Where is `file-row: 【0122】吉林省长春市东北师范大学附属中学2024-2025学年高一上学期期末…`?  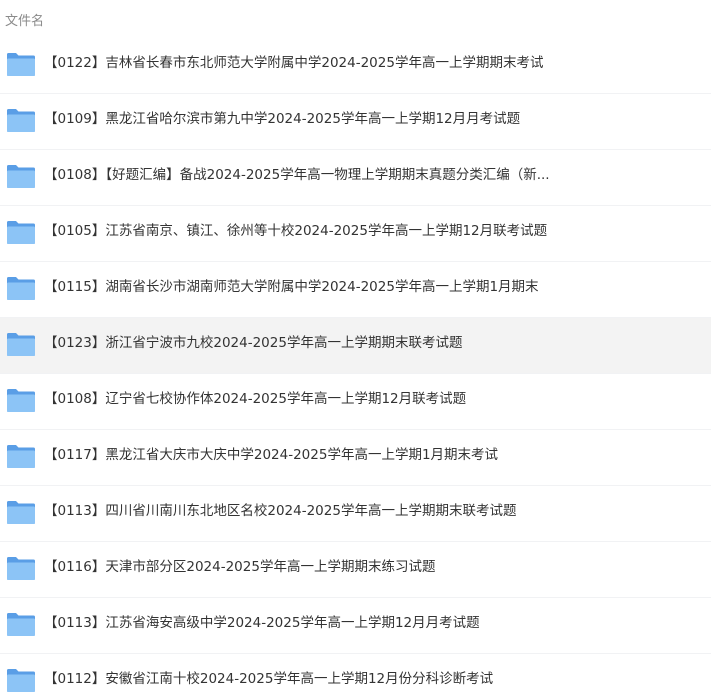
file-row: 【0122】吉林省长春市东北师范大学附属中学2024-2025学年高一上学期期末… is located at coordinates (355, 66).